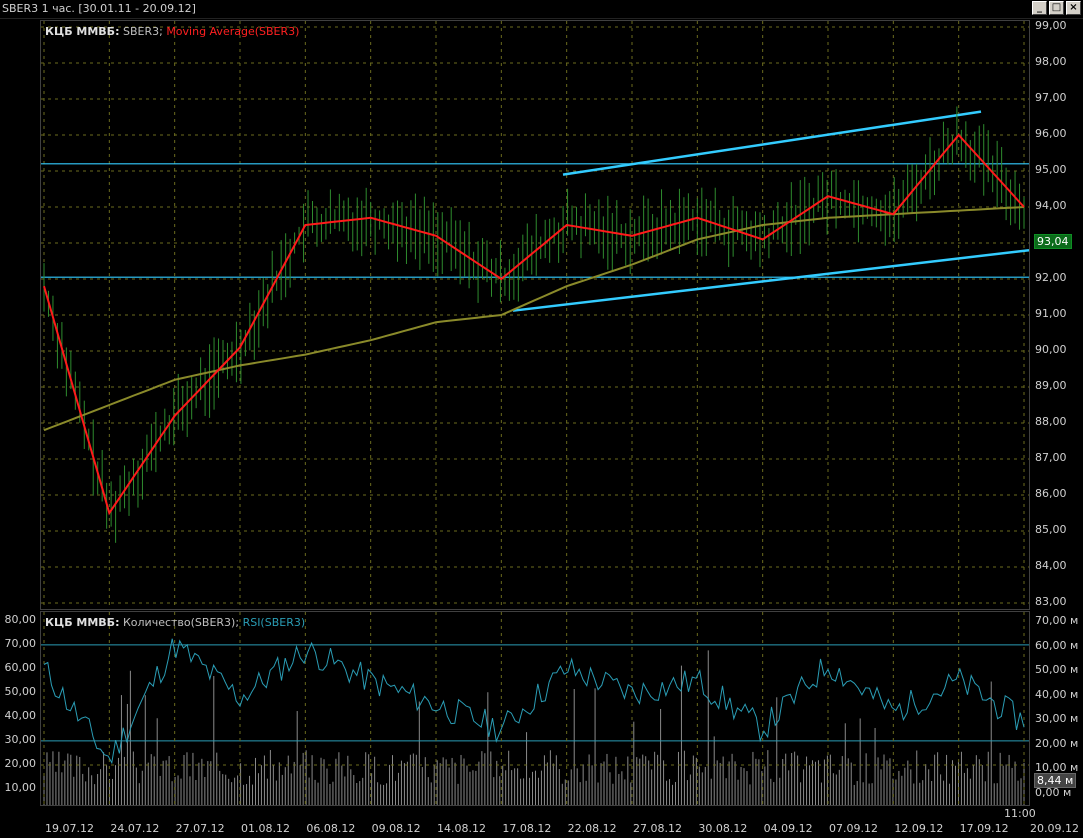 The width and height of the screenshot is (1083, 838). What do you see at coordinates (1051, 205) in the screenshot?
I see `price-tick-label: 94,00` at bounding box center [1051, 205].